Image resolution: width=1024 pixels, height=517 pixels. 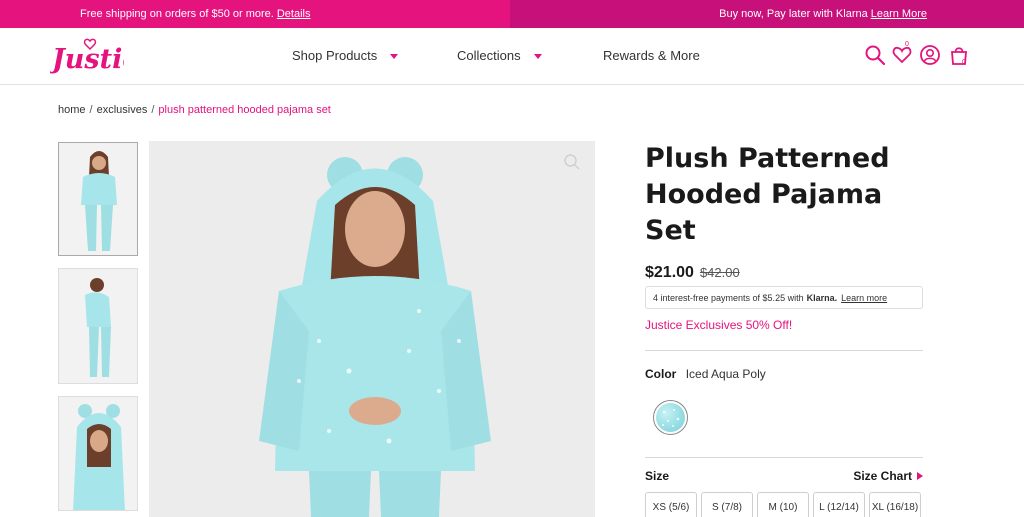 I want to click on size-header: Size Size Chart, so click(x=784, y=476).